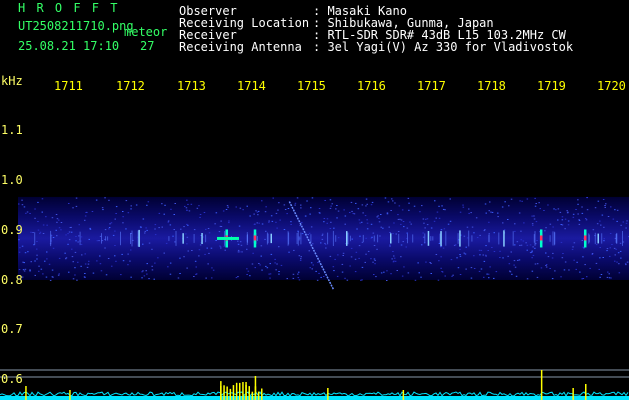 This screenshot has height=400, width=629. I want to click on meteor-echo, so click(428, 238).